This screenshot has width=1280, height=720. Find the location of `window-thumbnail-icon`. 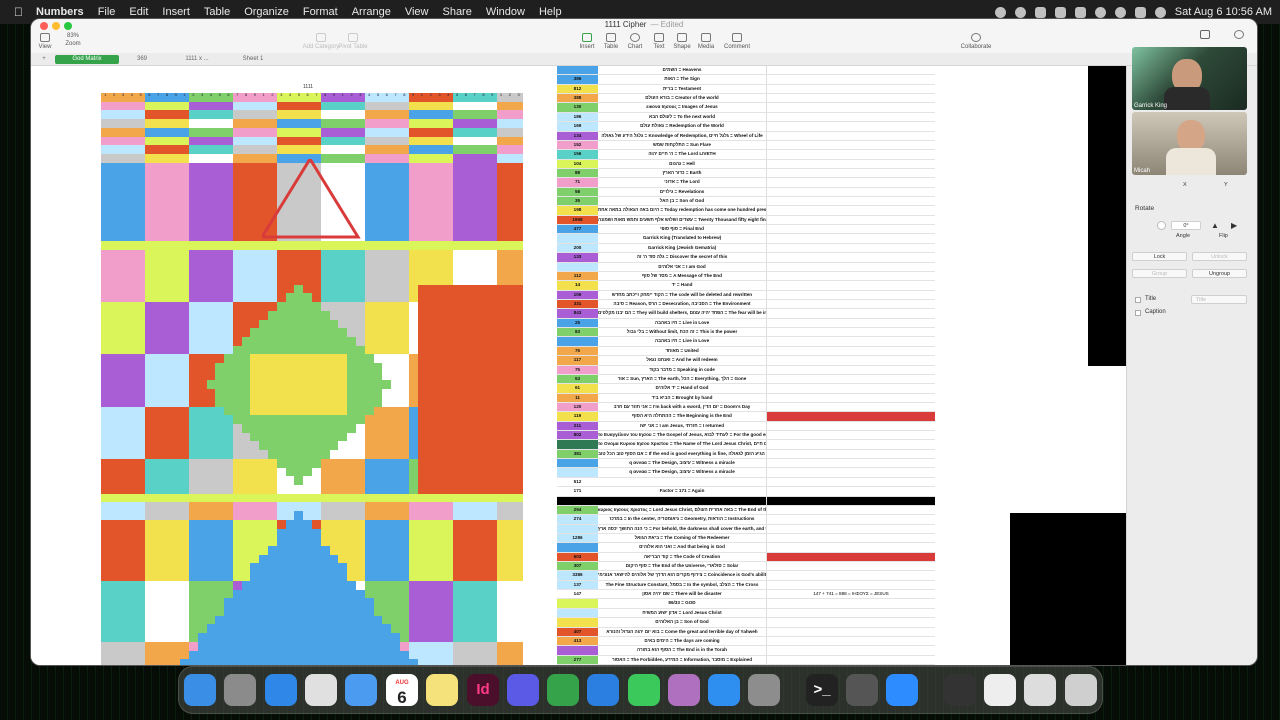

window-thumbnail-icon is located at coordinates (1000, 690).